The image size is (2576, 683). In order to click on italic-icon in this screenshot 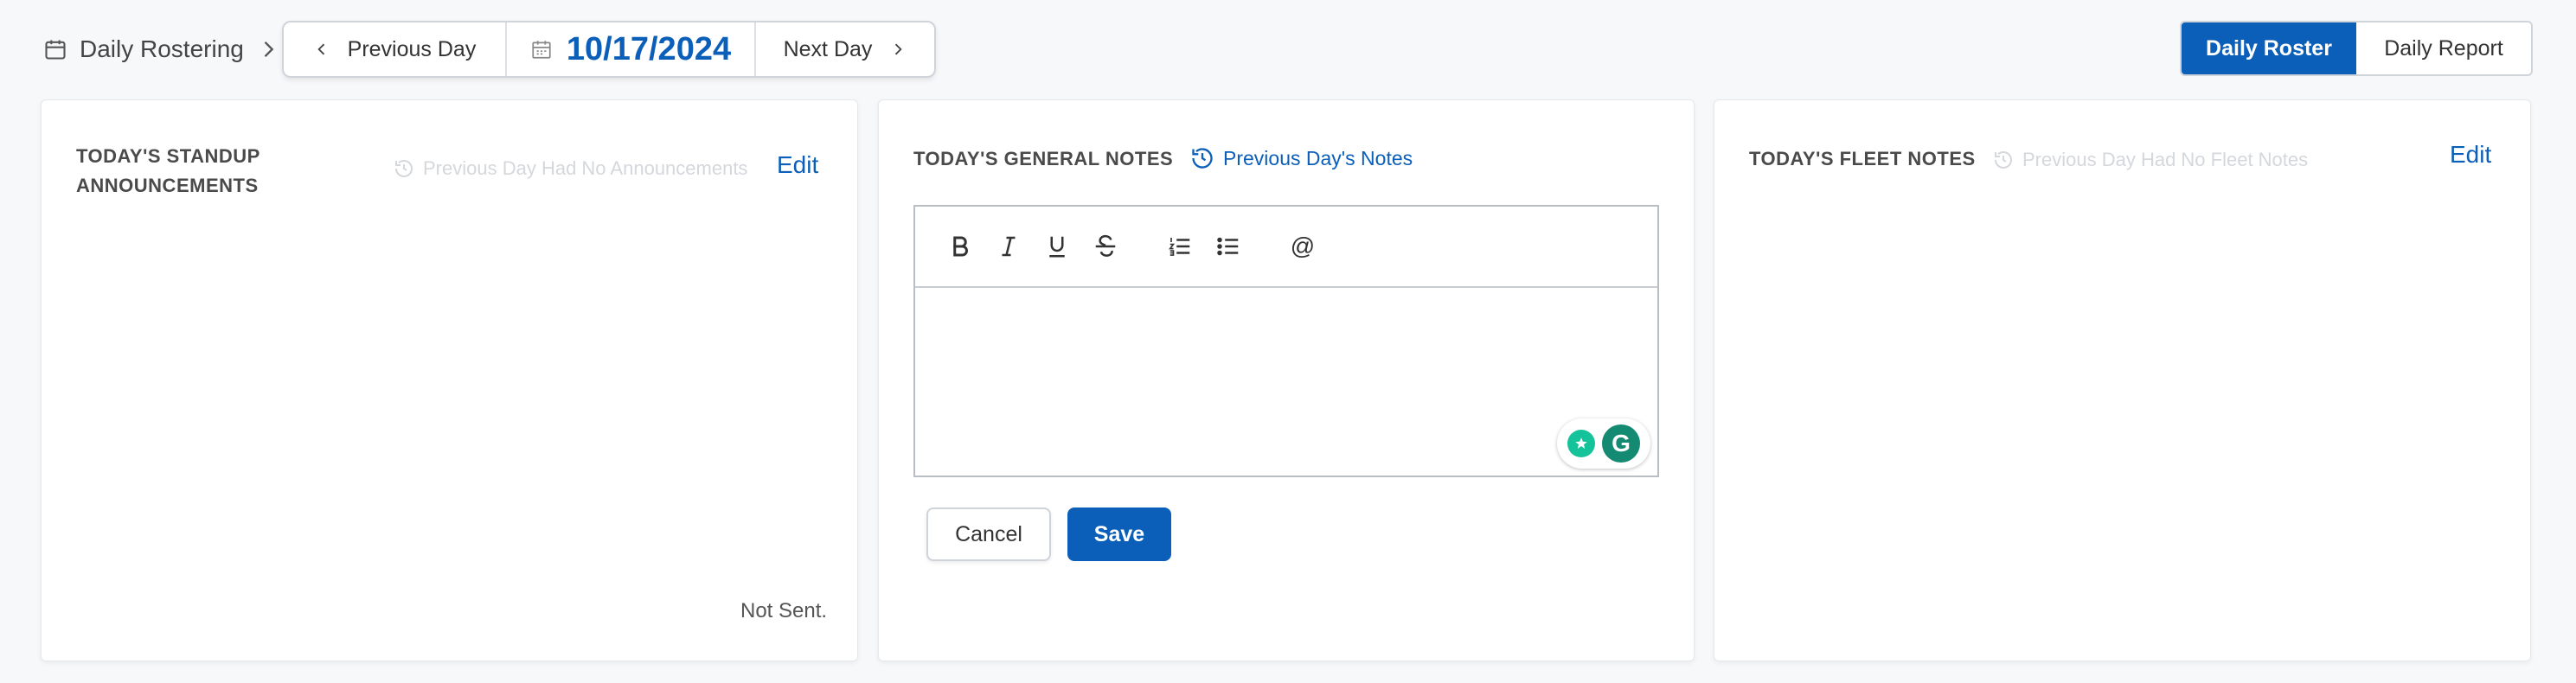, I will do `click(1009, 246)`.